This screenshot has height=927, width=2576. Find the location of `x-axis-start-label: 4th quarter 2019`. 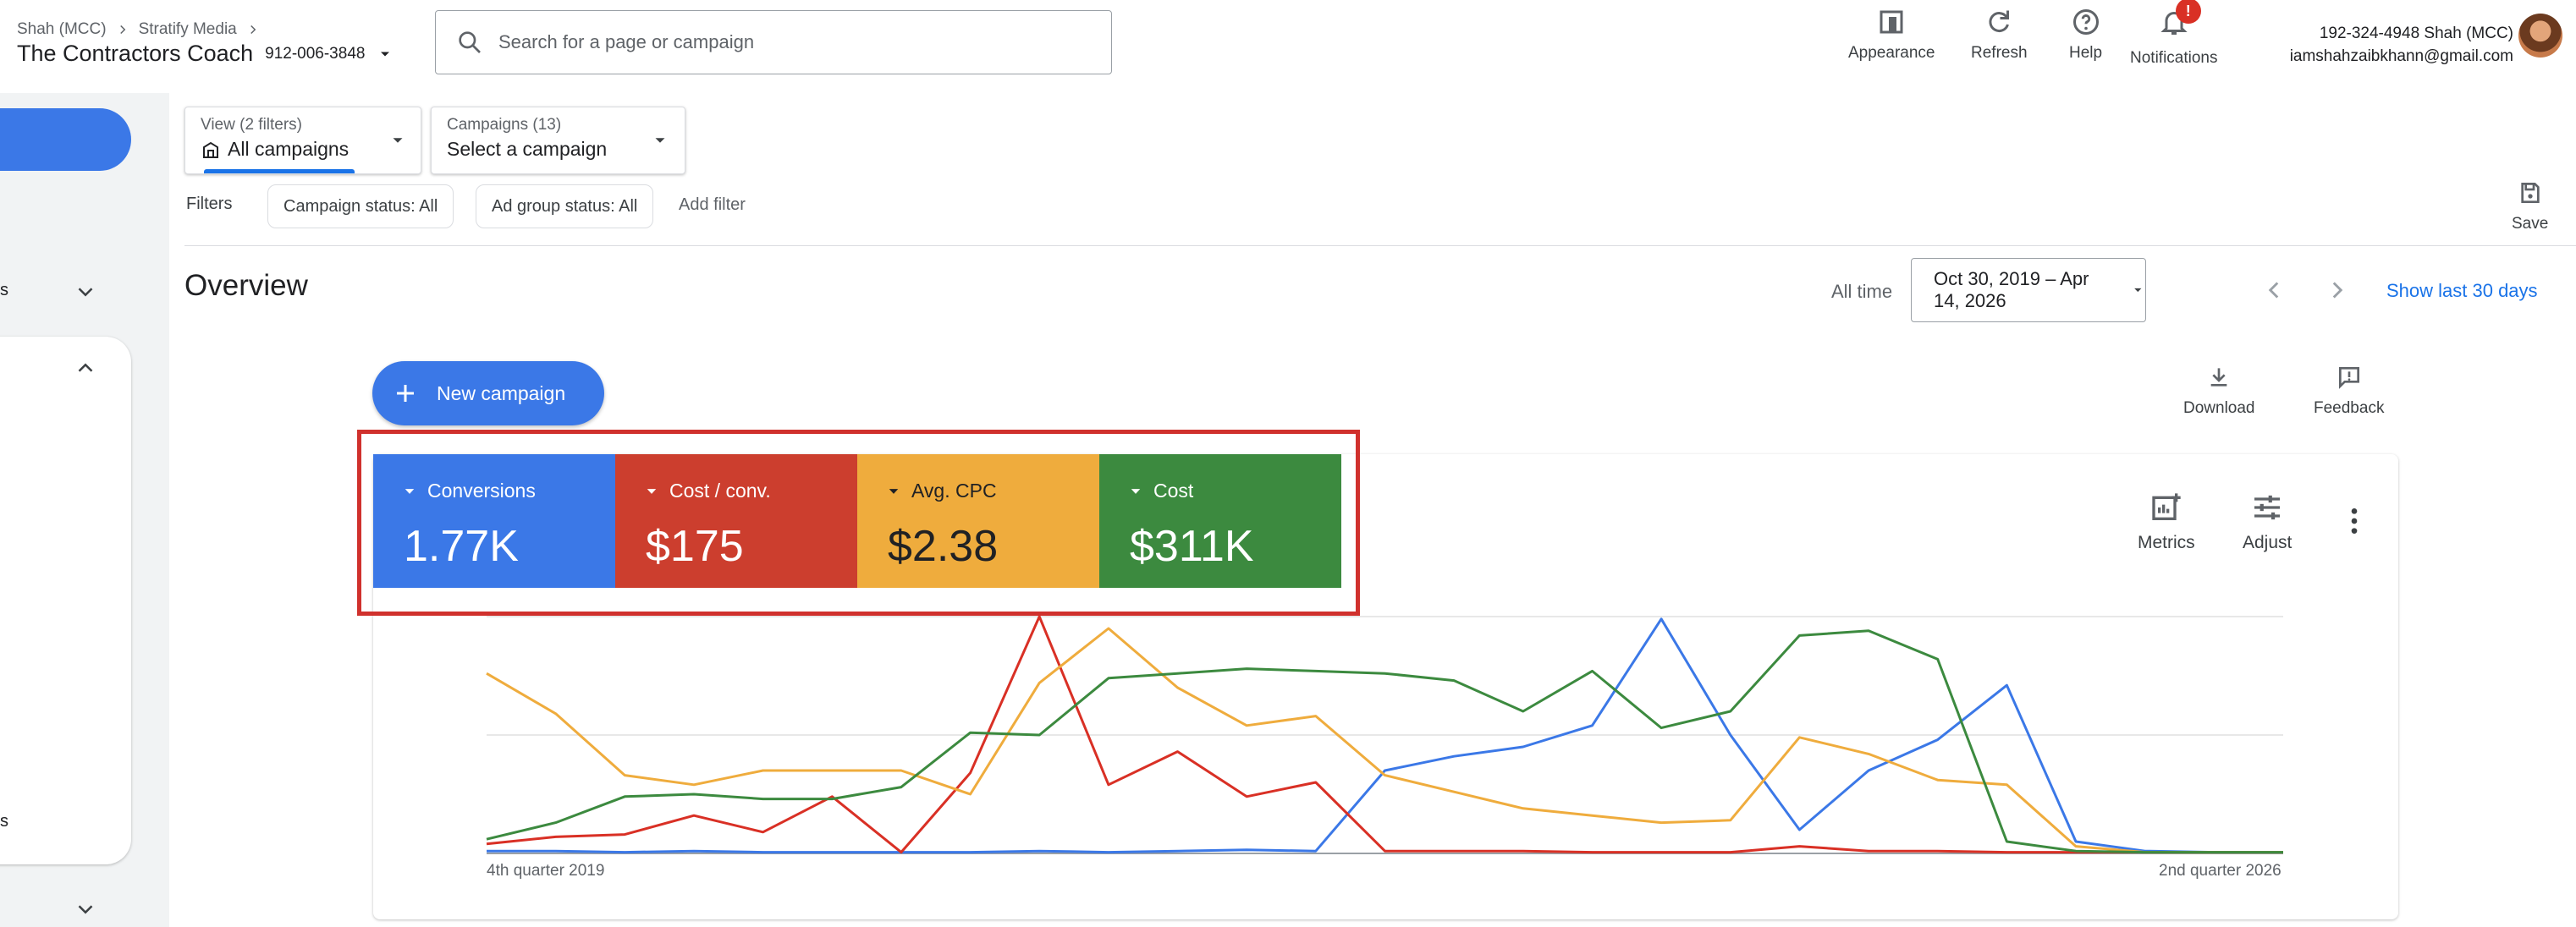

x-axis-start-label: 4th quarter 2019 is located at coordinates (546, 871).